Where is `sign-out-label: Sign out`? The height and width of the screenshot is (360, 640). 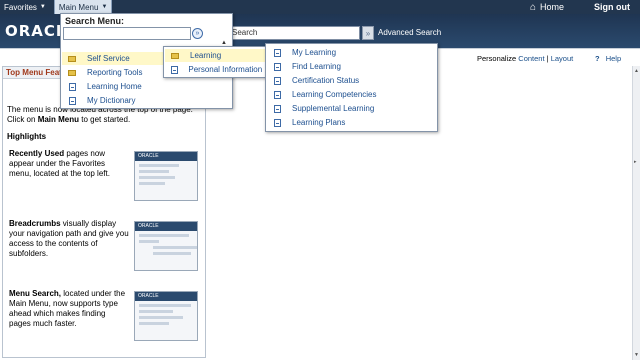
sign-out-label: Sign out is located at coordinates (612, 7).